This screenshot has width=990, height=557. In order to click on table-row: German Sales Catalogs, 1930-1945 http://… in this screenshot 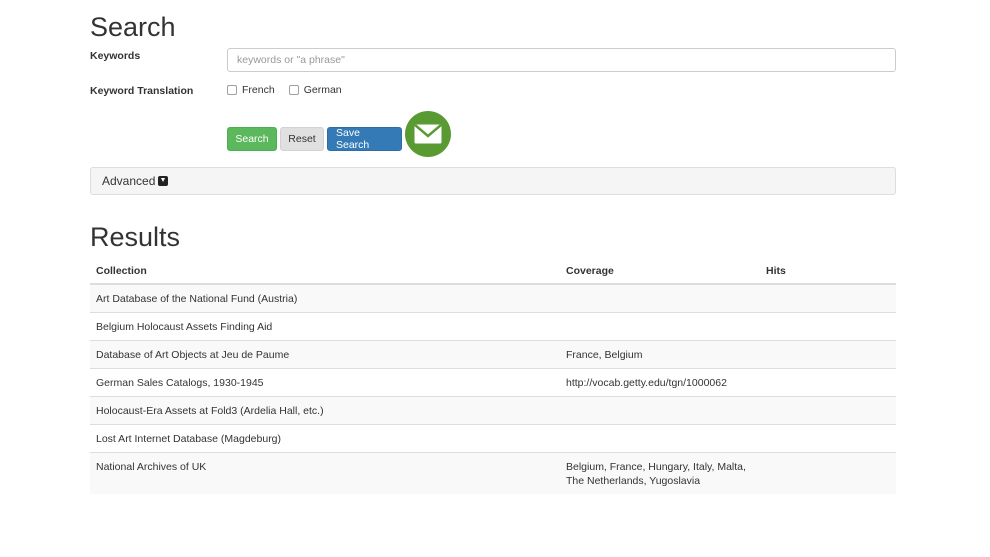, I will do `click(493, 382)`.